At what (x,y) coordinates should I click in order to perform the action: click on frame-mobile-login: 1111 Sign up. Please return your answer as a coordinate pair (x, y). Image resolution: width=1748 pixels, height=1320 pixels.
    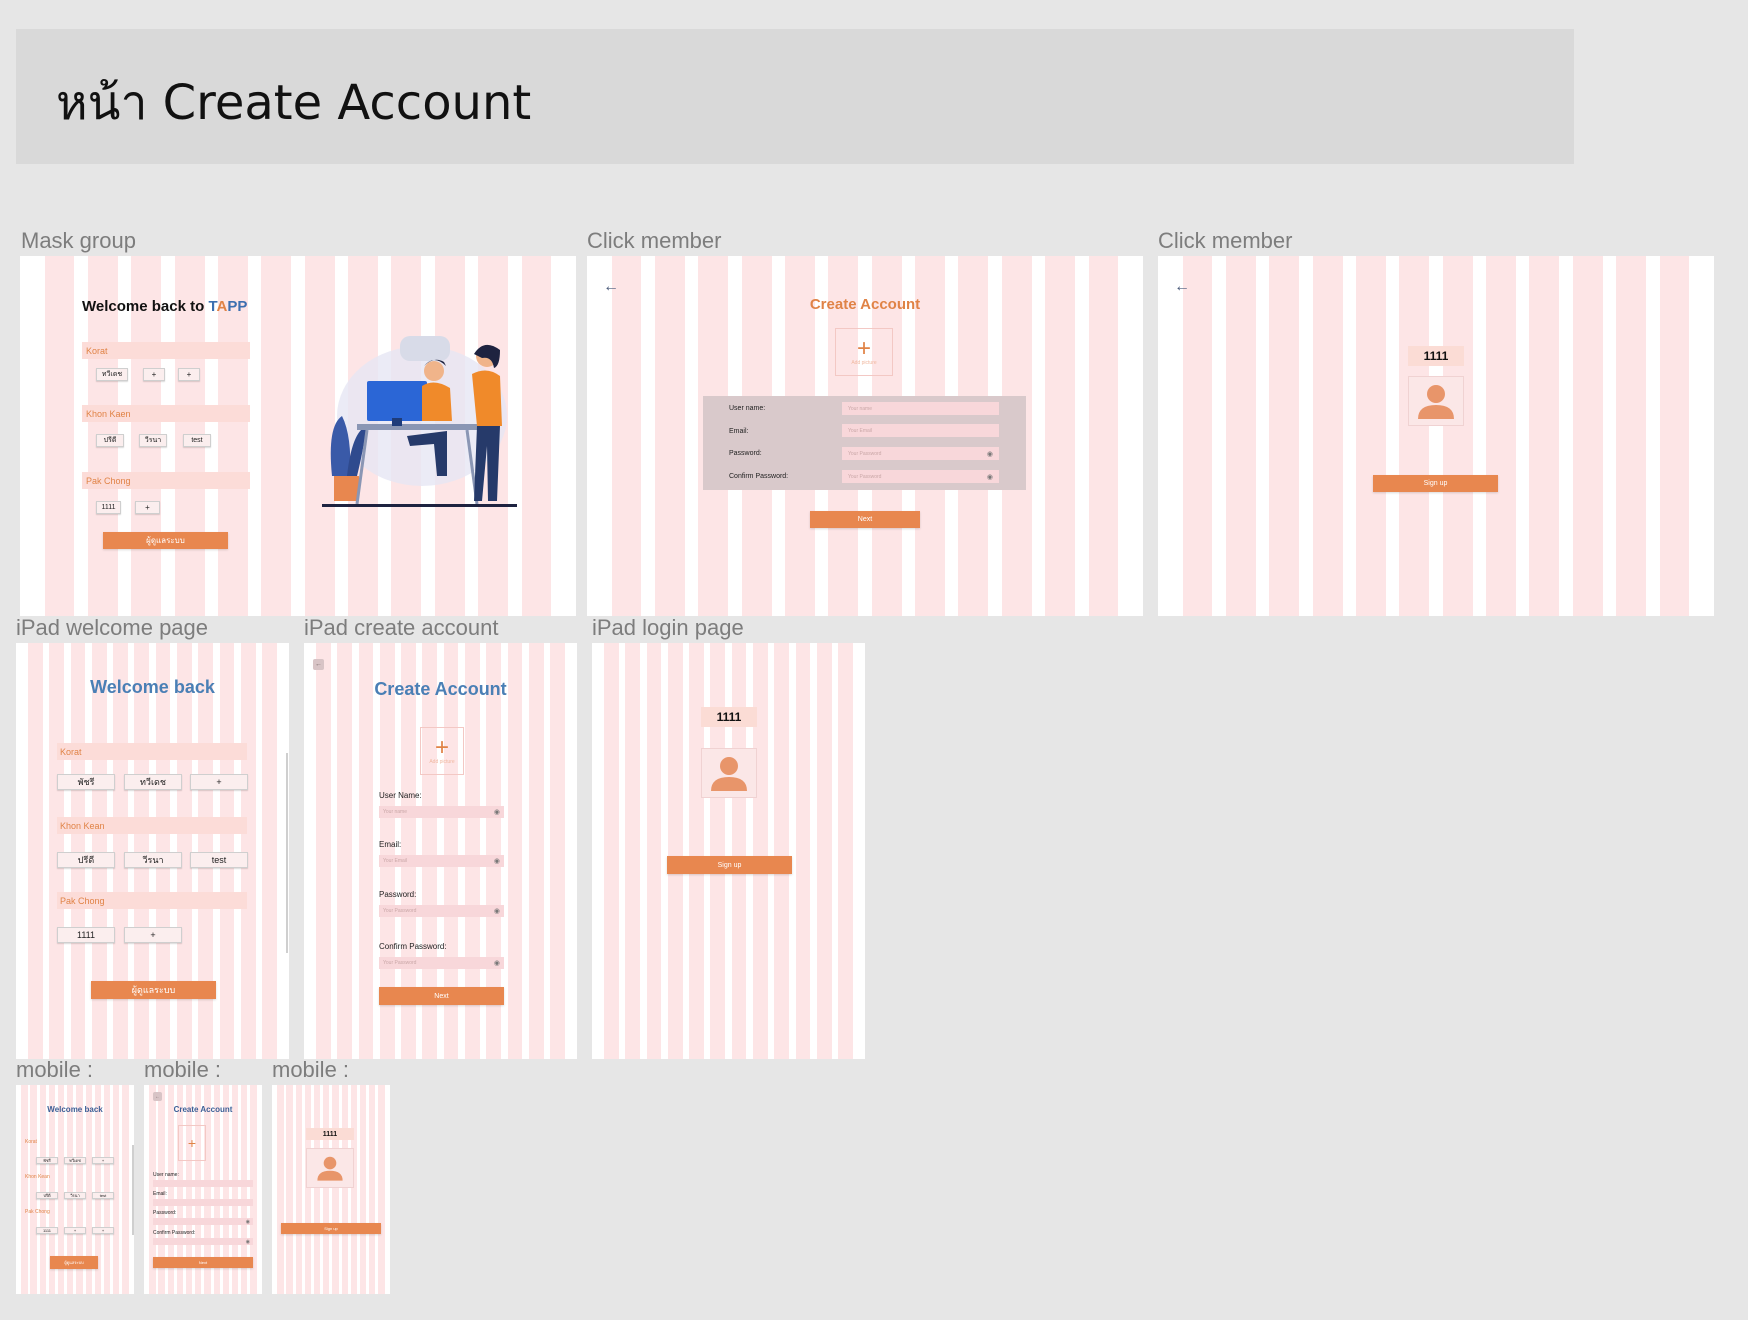
    Looking at the image, I should click on (331, 1189).